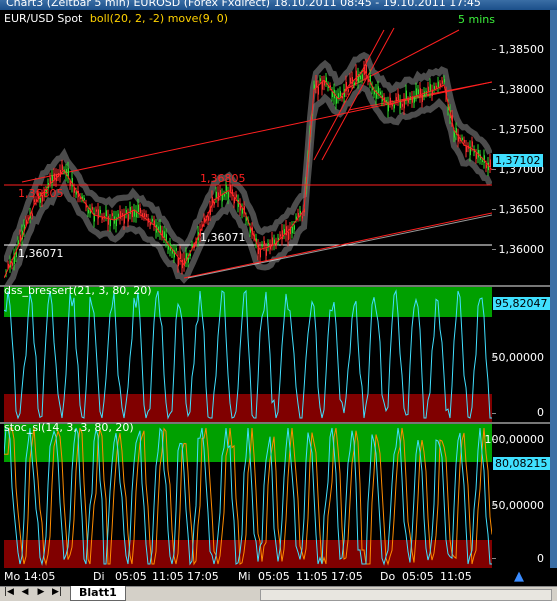 The height and width of the screenshot is (601, 557). Describe the element at coordinates (69, 427) in the screenshot. I see `stoc-panel-title: stoc_sl(14, 3, 3, 80, 20)` at that location.